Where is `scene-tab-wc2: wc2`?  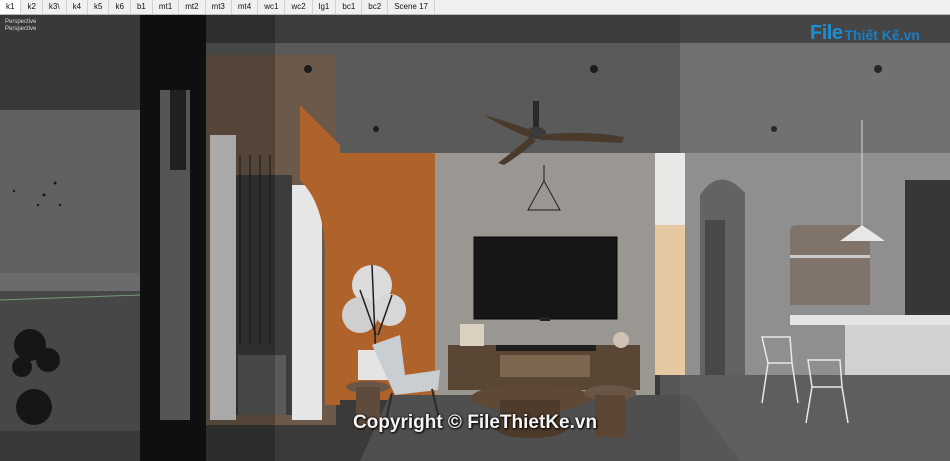
scene-tab-wc2: wc2 is located at coordinates (299, 7).